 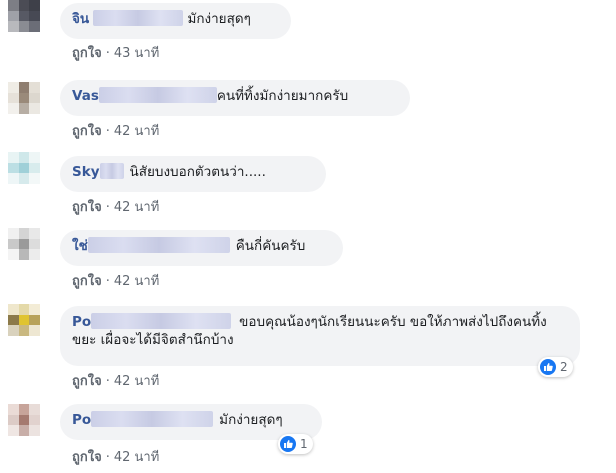 I want to click on comment-text: มักง่ายสุดๆ, so click(x=251, y=420).